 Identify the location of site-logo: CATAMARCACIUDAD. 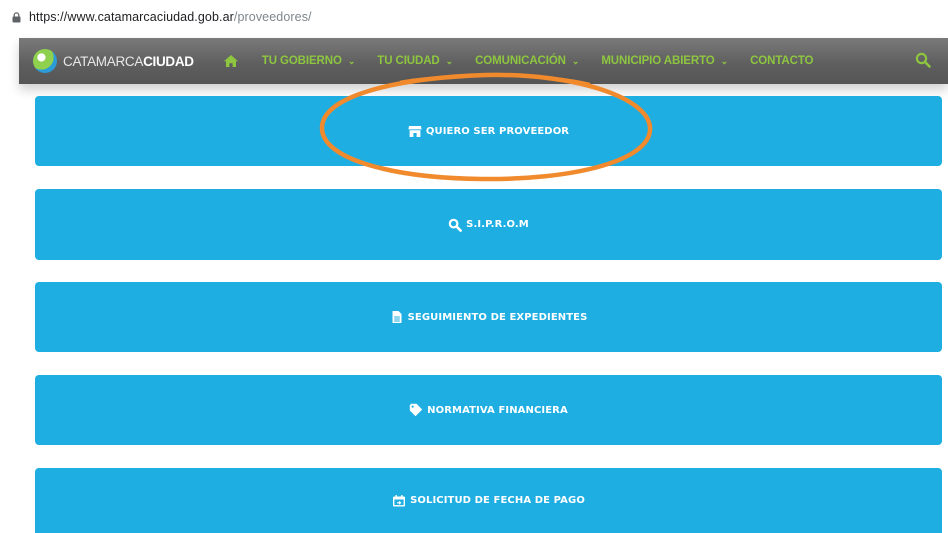
(113, 61).